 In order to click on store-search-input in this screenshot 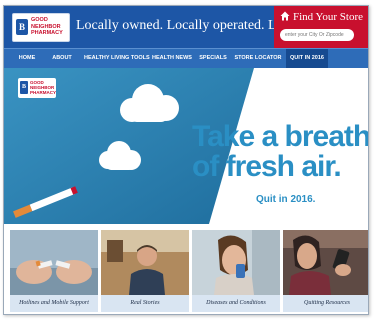, I will do `click(317, 35)`.